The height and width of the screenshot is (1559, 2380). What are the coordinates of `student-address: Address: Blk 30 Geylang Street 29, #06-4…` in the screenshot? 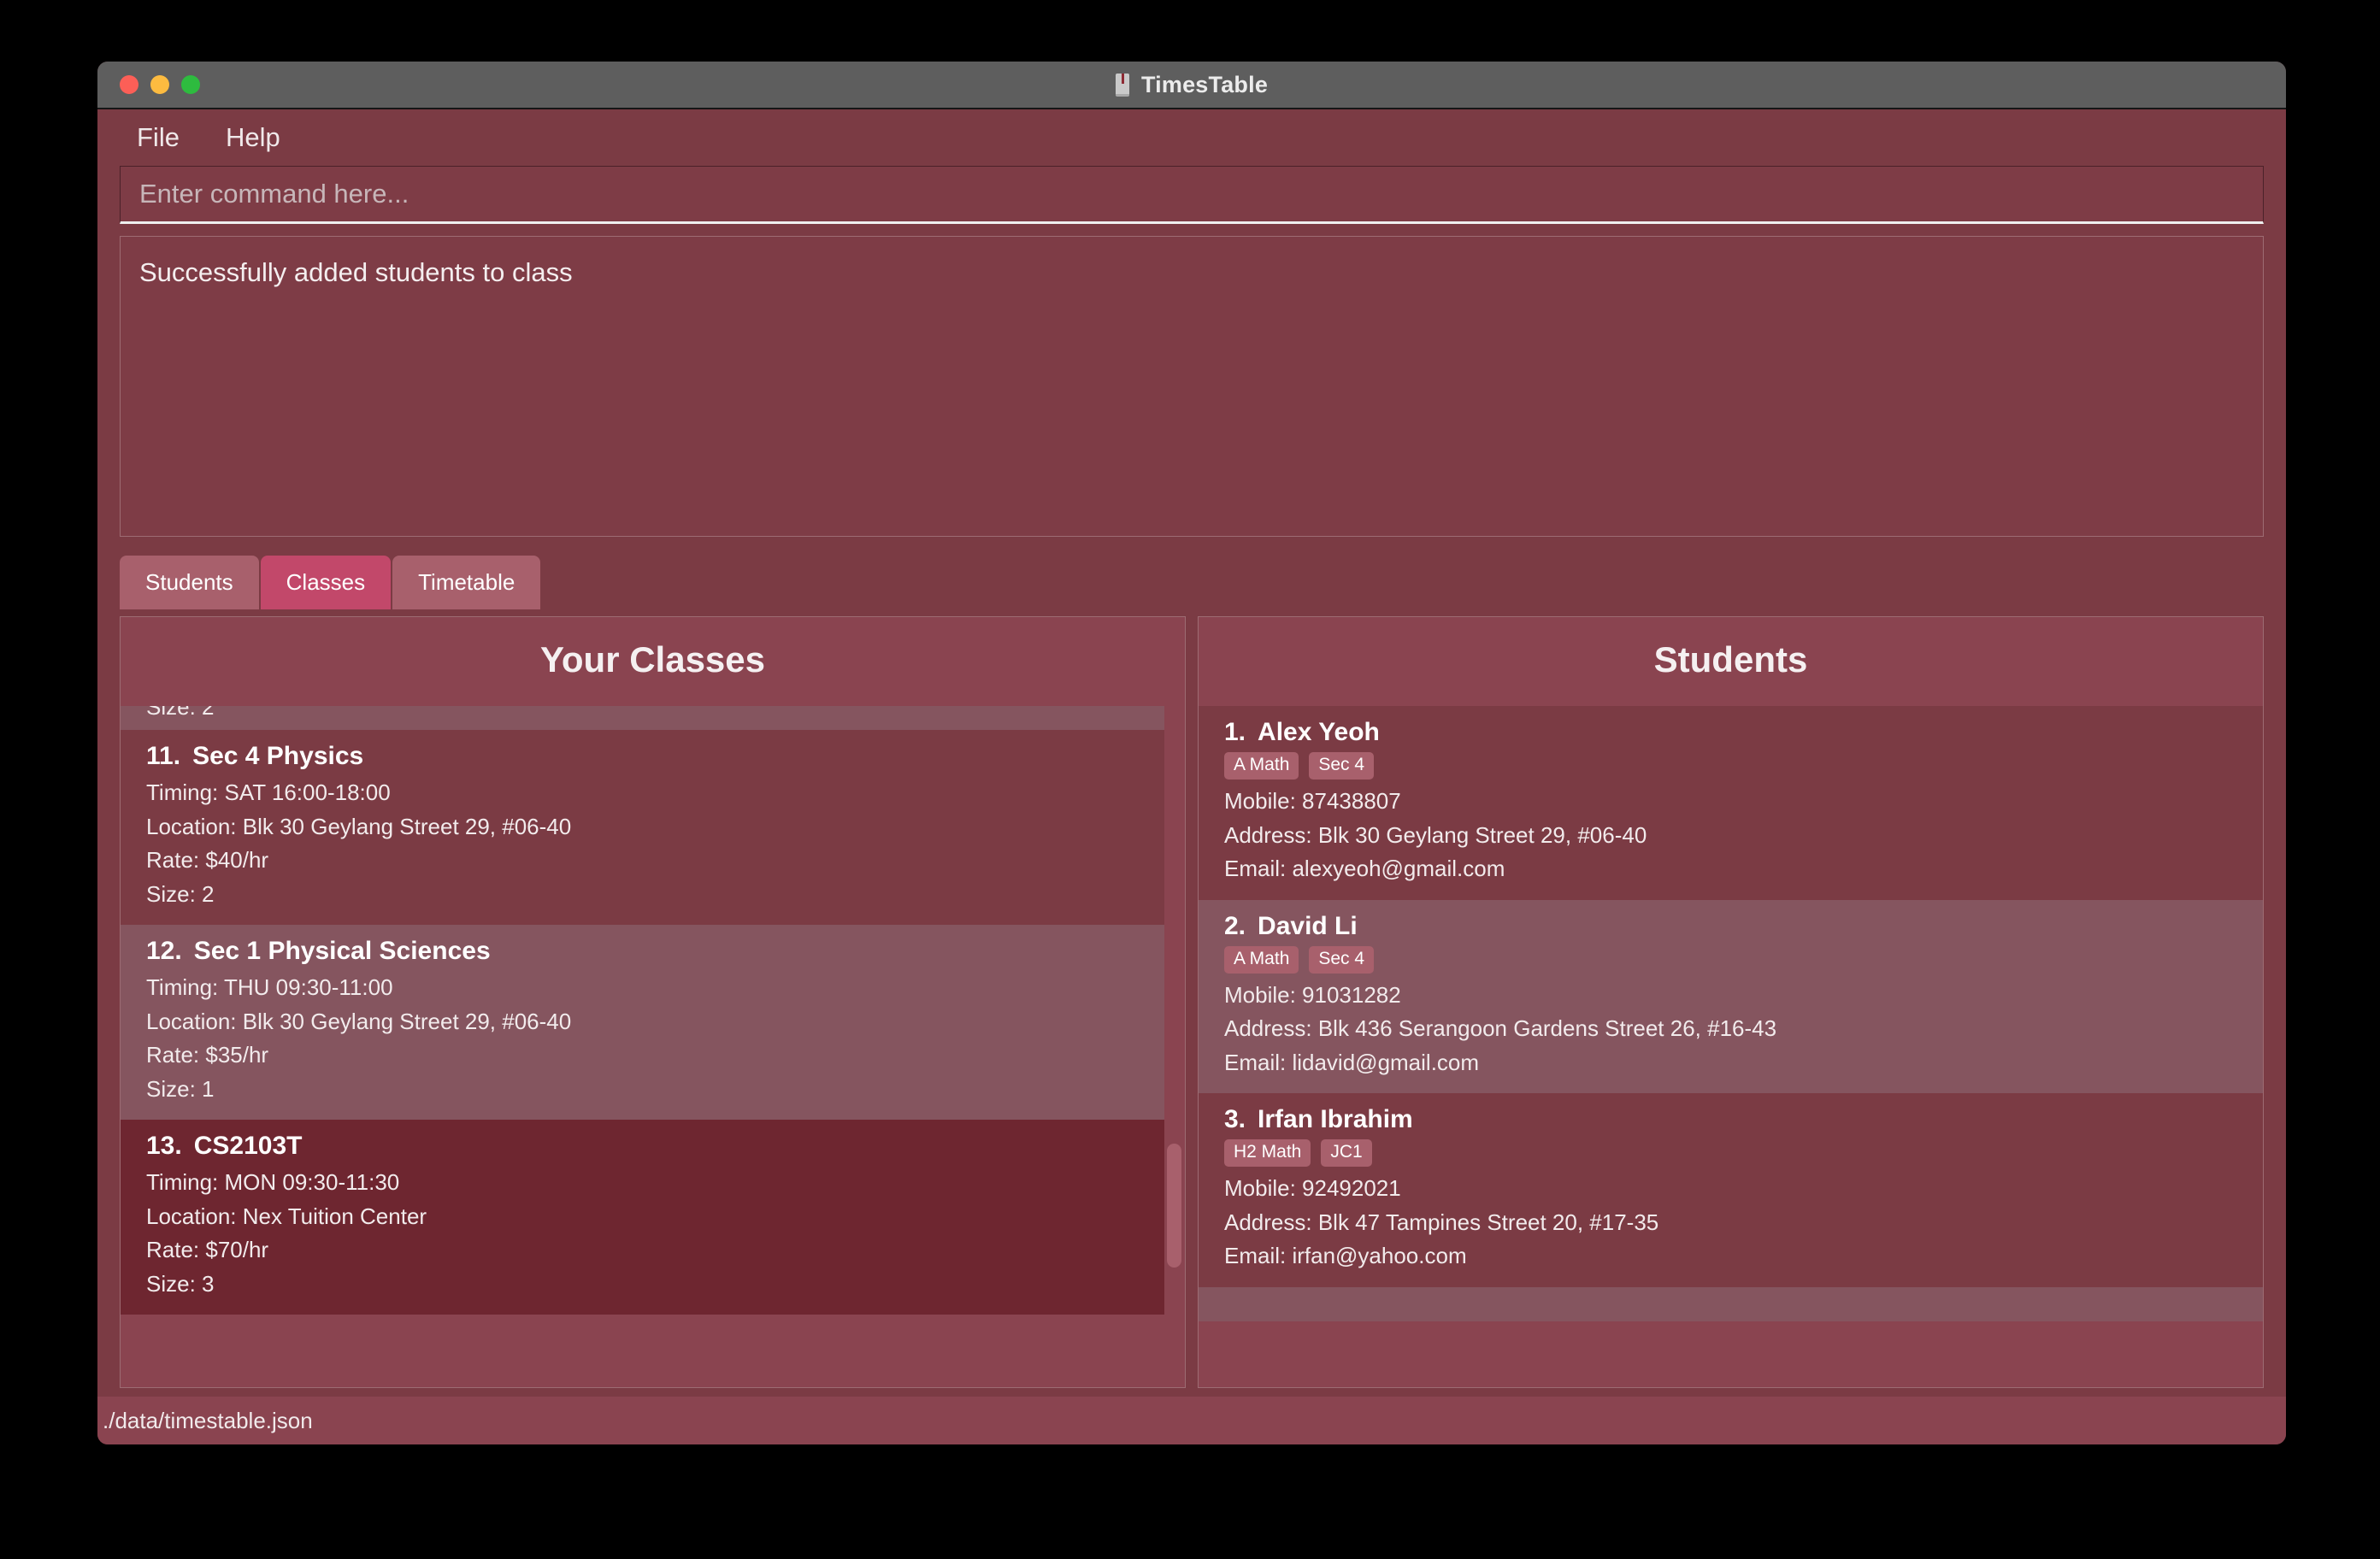 It's located at (1436, 834).